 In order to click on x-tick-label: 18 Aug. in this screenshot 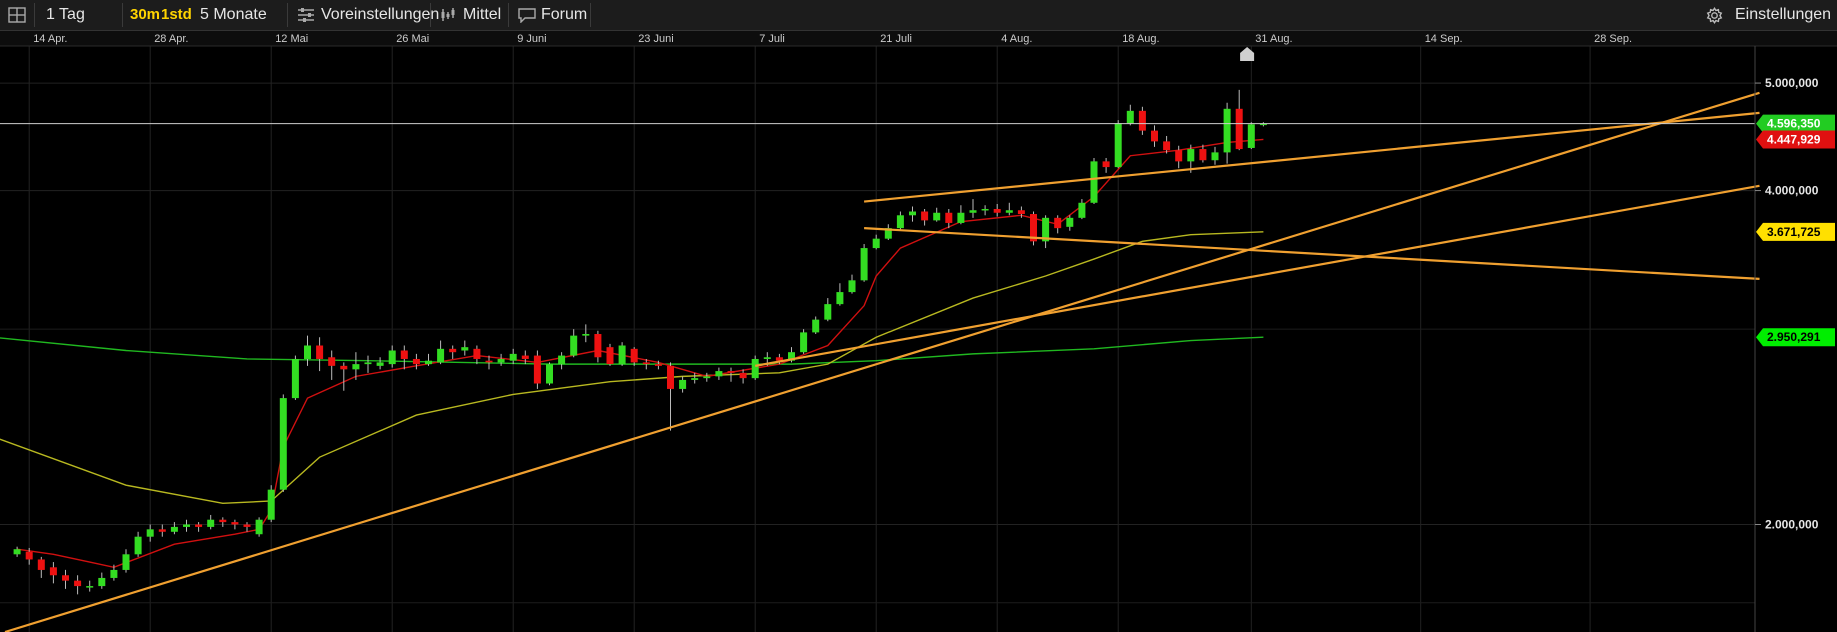, I will do `click(1140, 39)`.